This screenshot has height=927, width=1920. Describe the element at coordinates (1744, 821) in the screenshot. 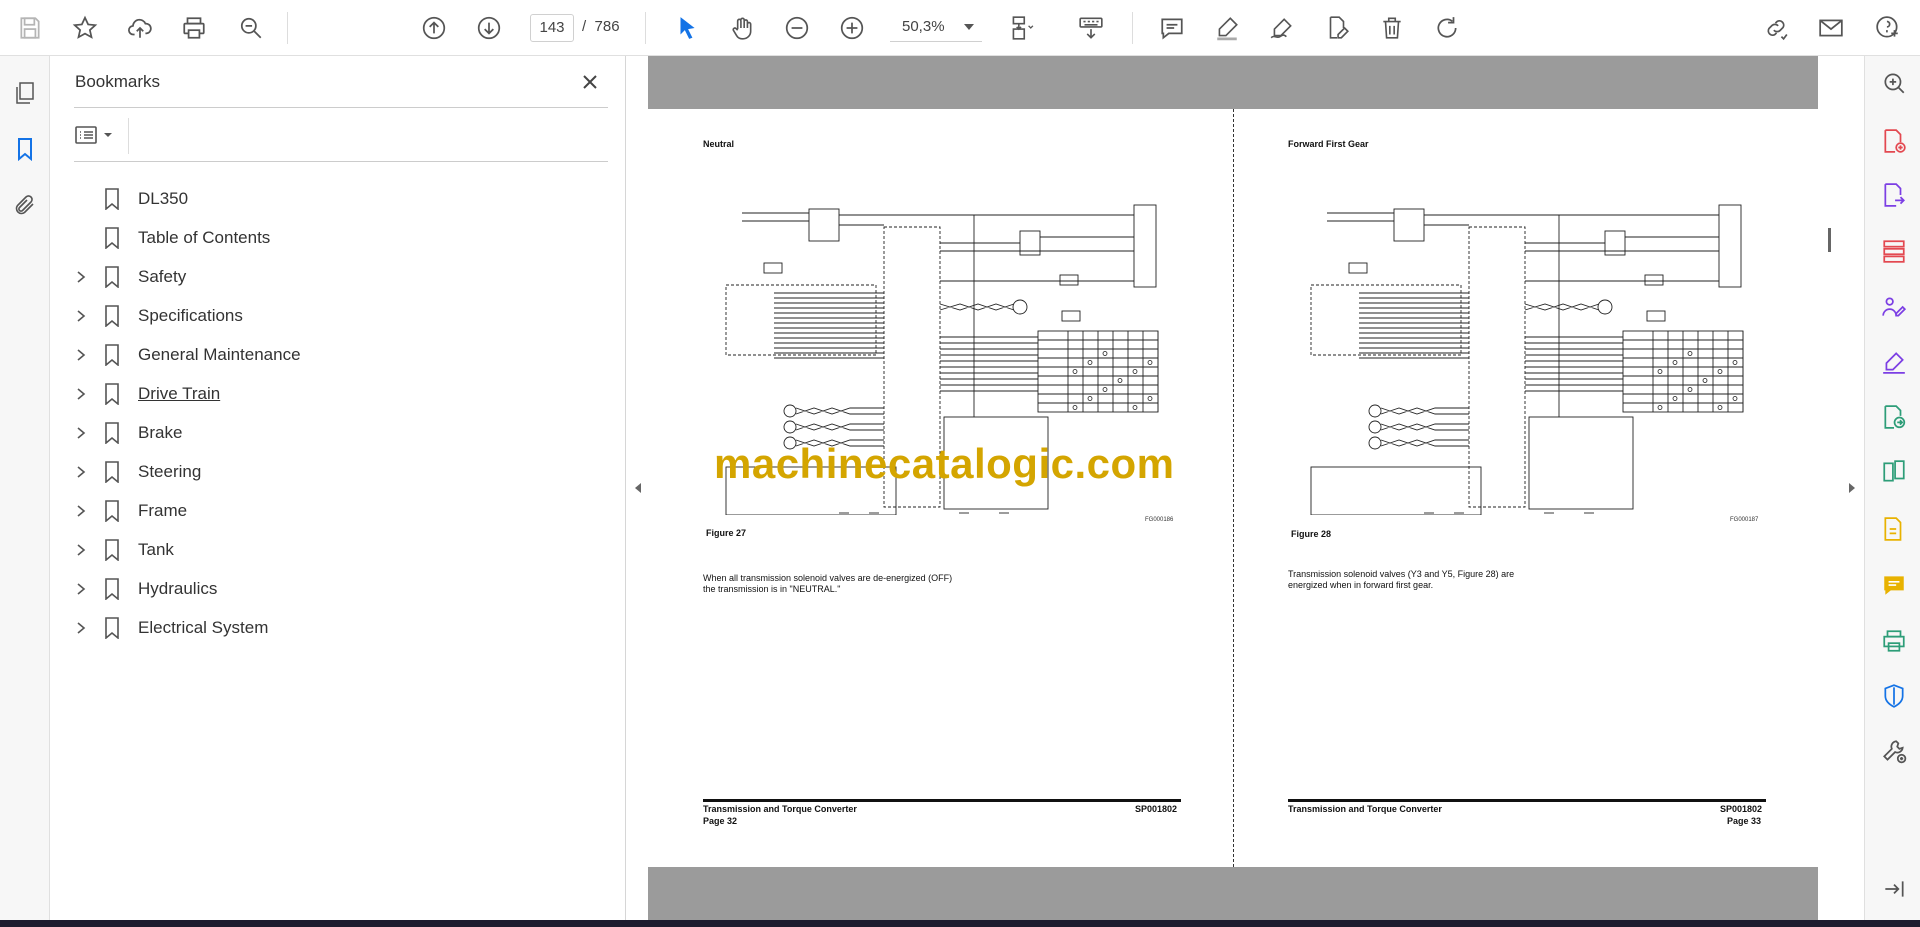

I see `right-footer-page: Page 33` at that location.